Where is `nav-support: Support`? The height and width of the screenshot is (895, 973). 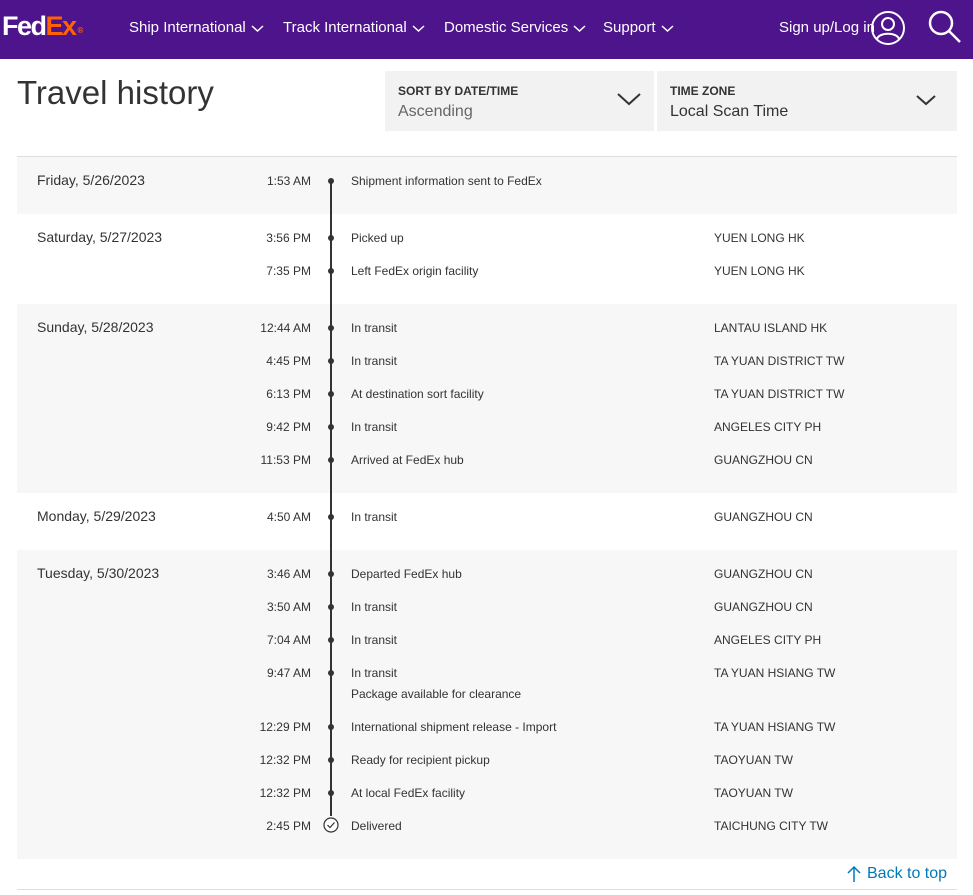
nav-support: Support is located at coordinates (638, 28).